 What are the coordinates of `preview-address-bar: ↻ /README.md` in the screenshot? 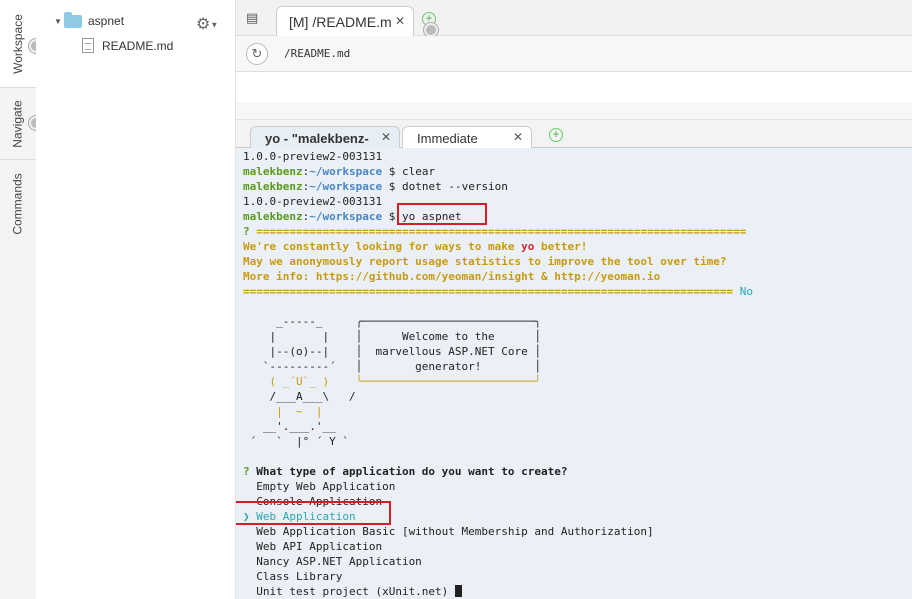 It's located at (574, 54).